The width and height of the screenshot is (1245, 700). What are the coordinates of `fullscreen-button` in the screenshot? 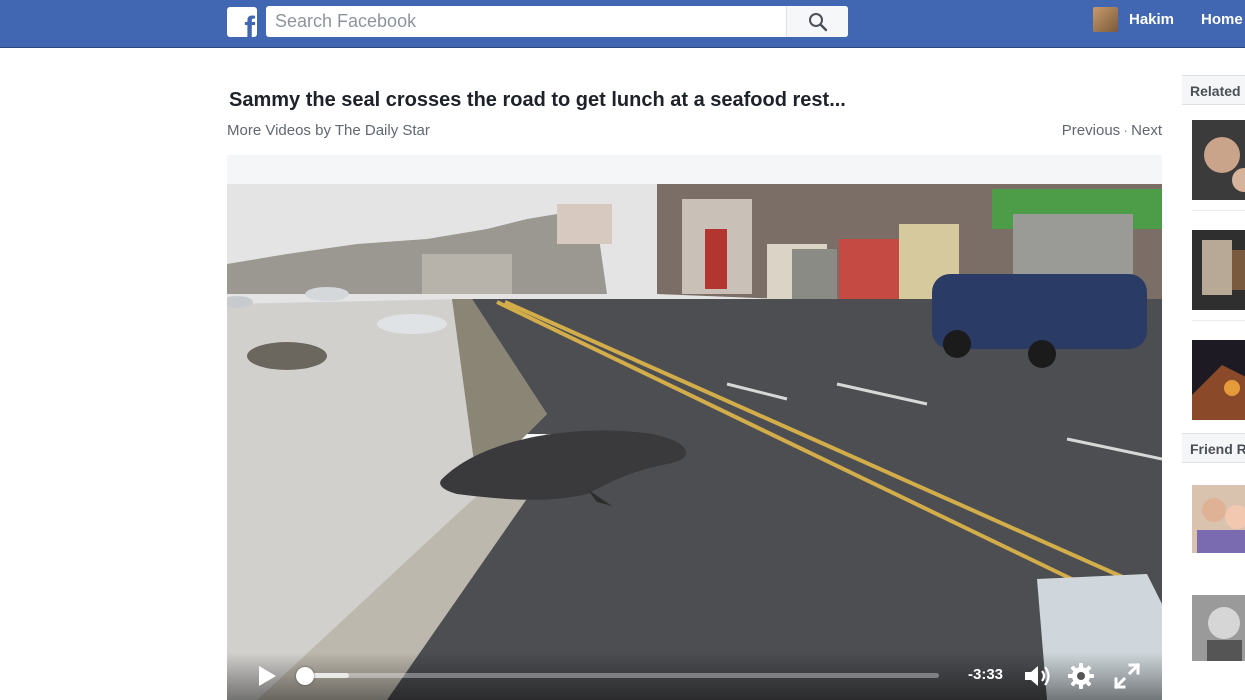 It's located at (1127, 676).